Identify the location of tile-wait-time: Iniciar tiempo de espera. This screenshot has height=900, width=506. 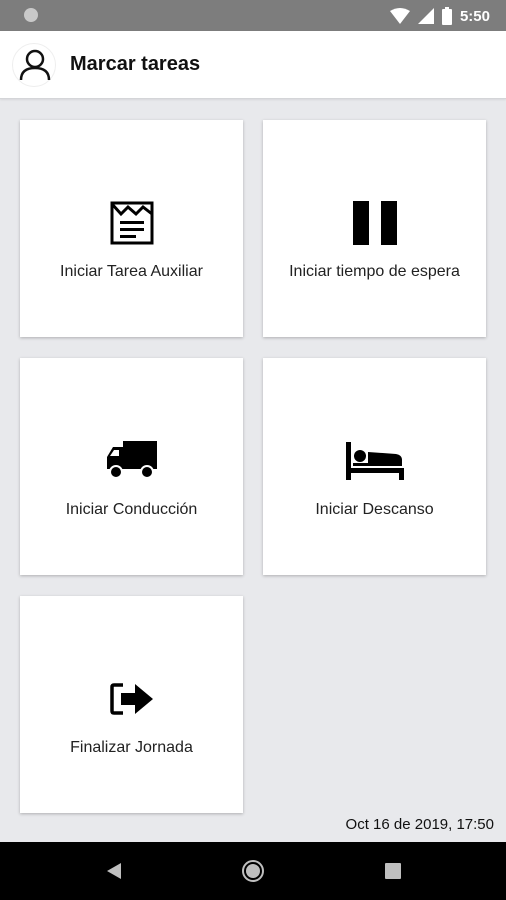
(374, 228).